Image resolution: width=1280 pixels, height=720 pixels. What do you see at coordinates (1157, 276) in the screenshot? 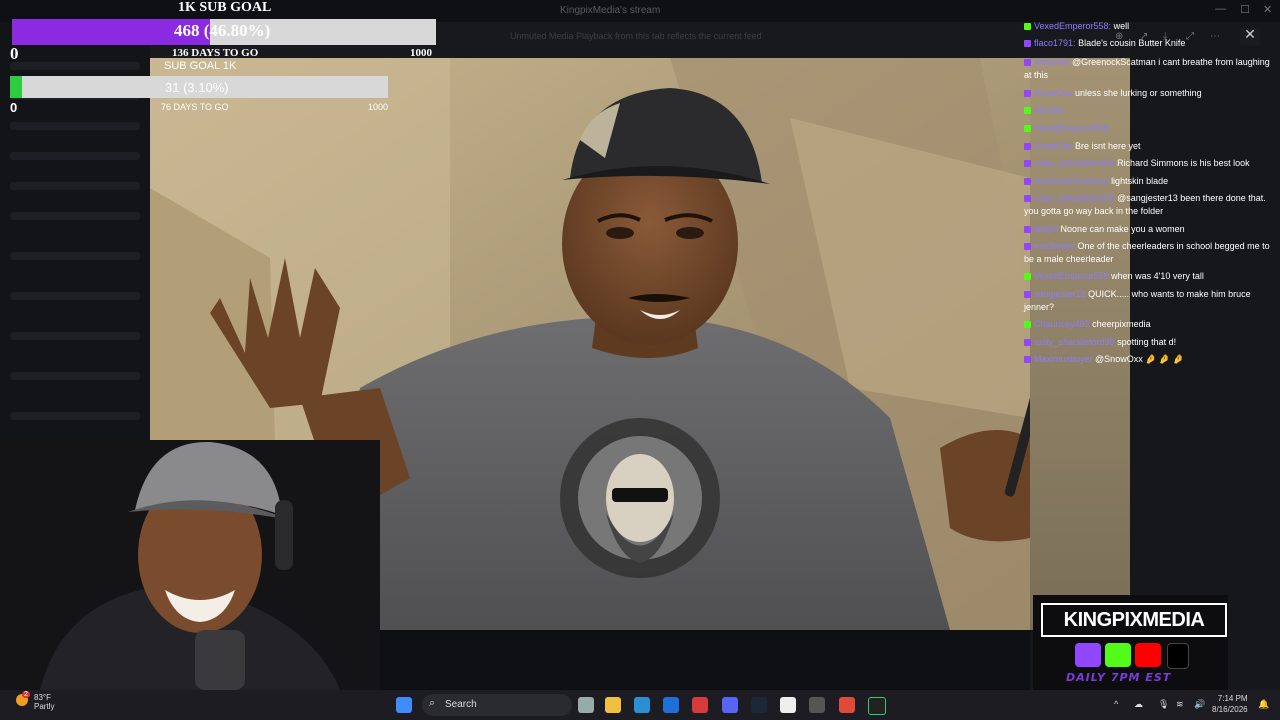
I see `chat-text: when was 4'10 very tall` at bounding box center [1157, 276].